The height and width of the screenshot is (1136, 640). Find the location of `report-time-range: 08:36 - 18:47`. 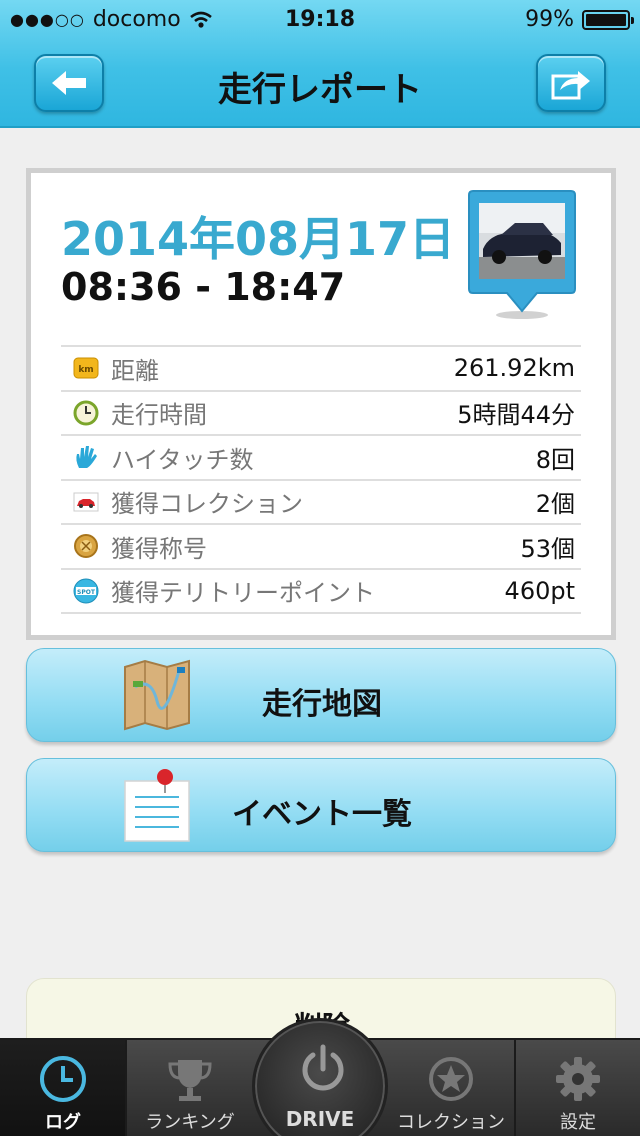

report-time-range: 08:36 - 18:47 is located at coordinates (203, 287).